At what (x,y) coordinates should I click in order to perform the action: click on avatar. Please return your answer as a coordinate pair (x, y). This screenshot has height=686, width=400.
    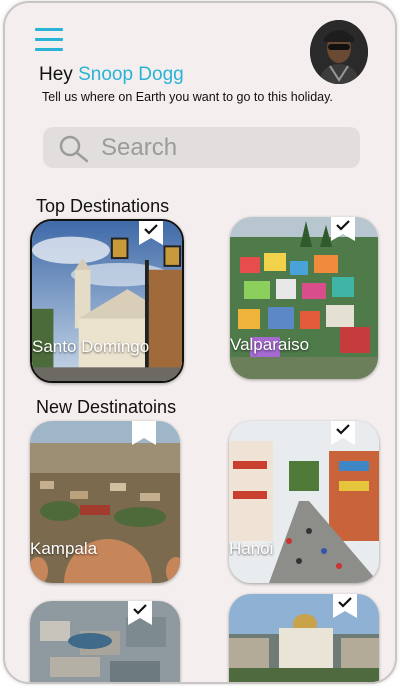
    Looking at the image, I should click on (339, 52).